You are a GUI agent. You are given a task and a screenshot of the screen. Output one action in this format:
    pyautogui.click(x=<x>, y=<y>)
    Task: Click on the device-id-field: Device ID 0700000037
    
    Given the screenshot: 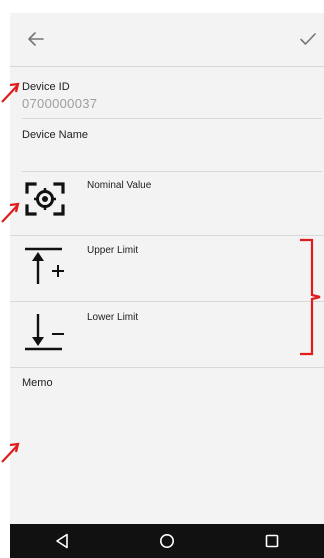 What is the action you would take?
    pyautogui.click(x=59, y=96)
    